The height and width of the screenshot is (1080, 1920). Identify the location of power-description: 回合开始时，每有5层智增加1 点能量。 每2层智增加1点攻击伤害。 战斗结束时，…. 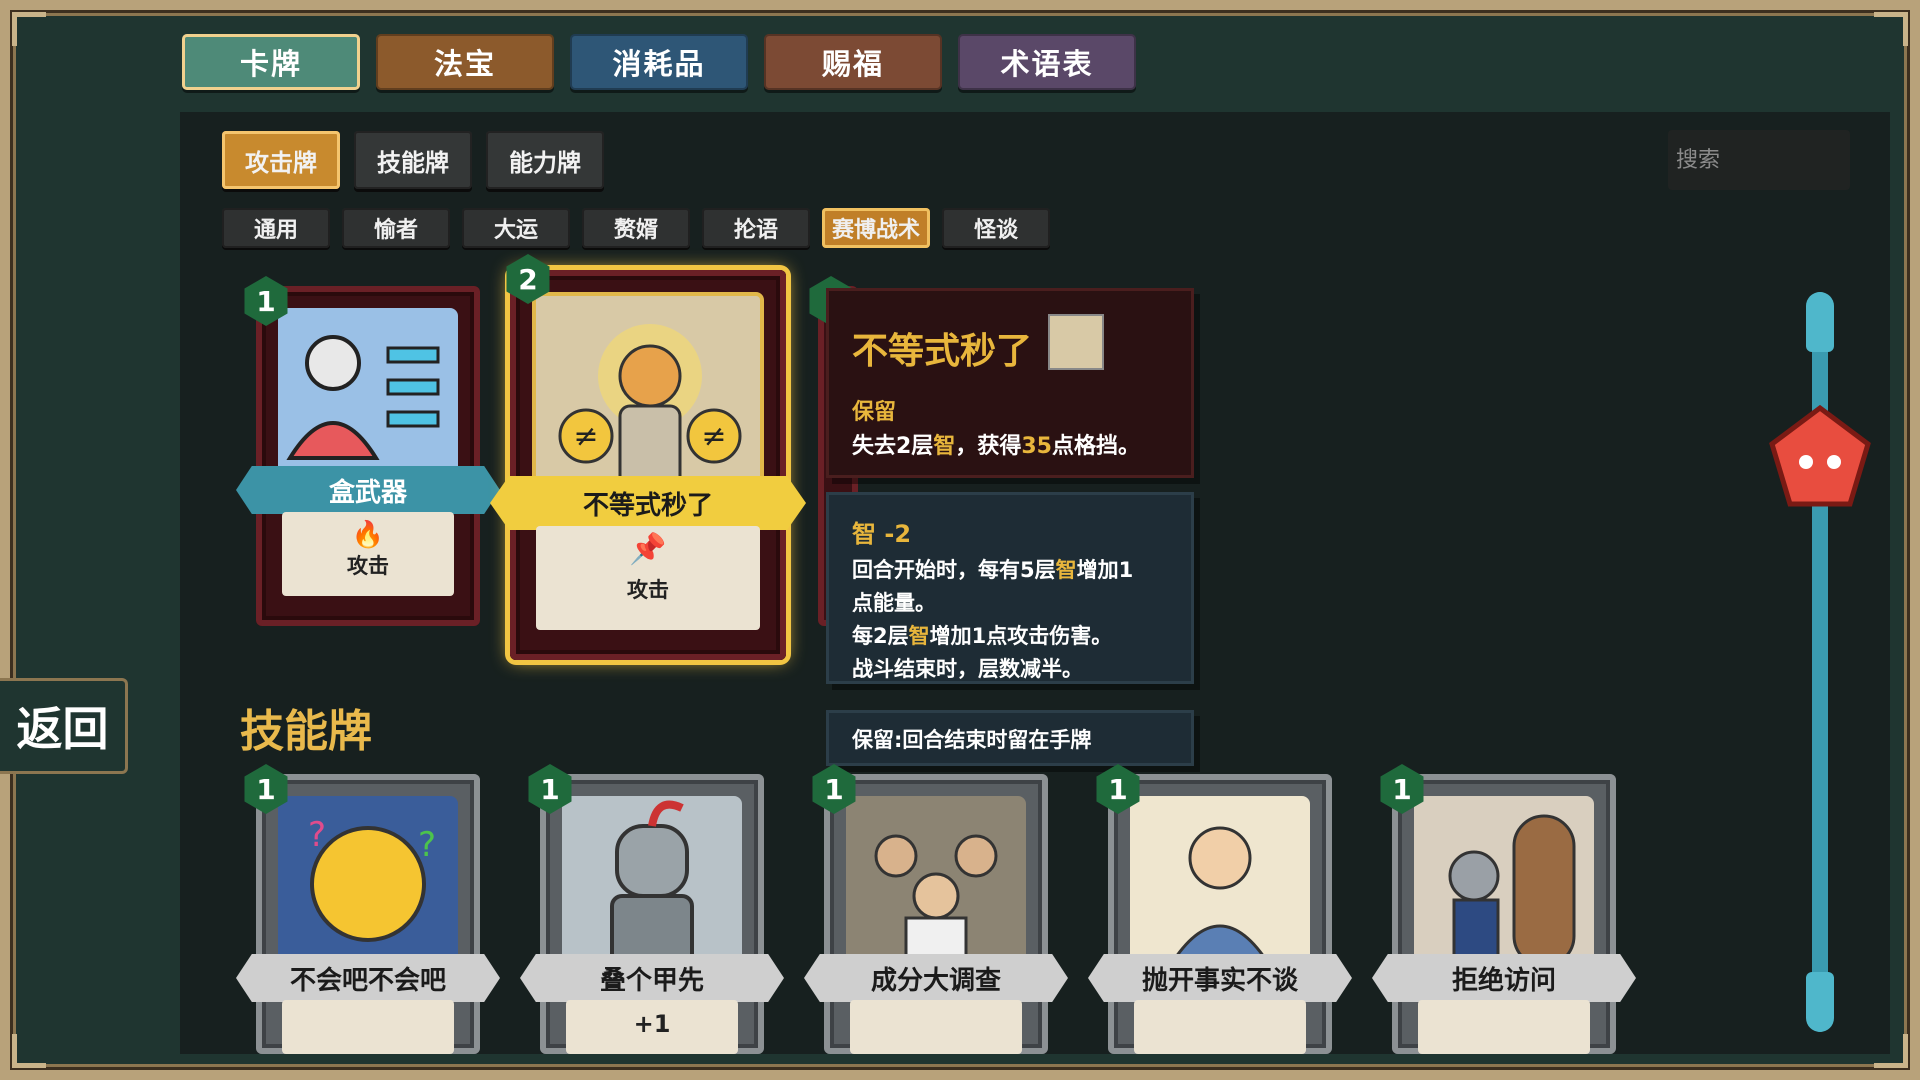
(992, 620).